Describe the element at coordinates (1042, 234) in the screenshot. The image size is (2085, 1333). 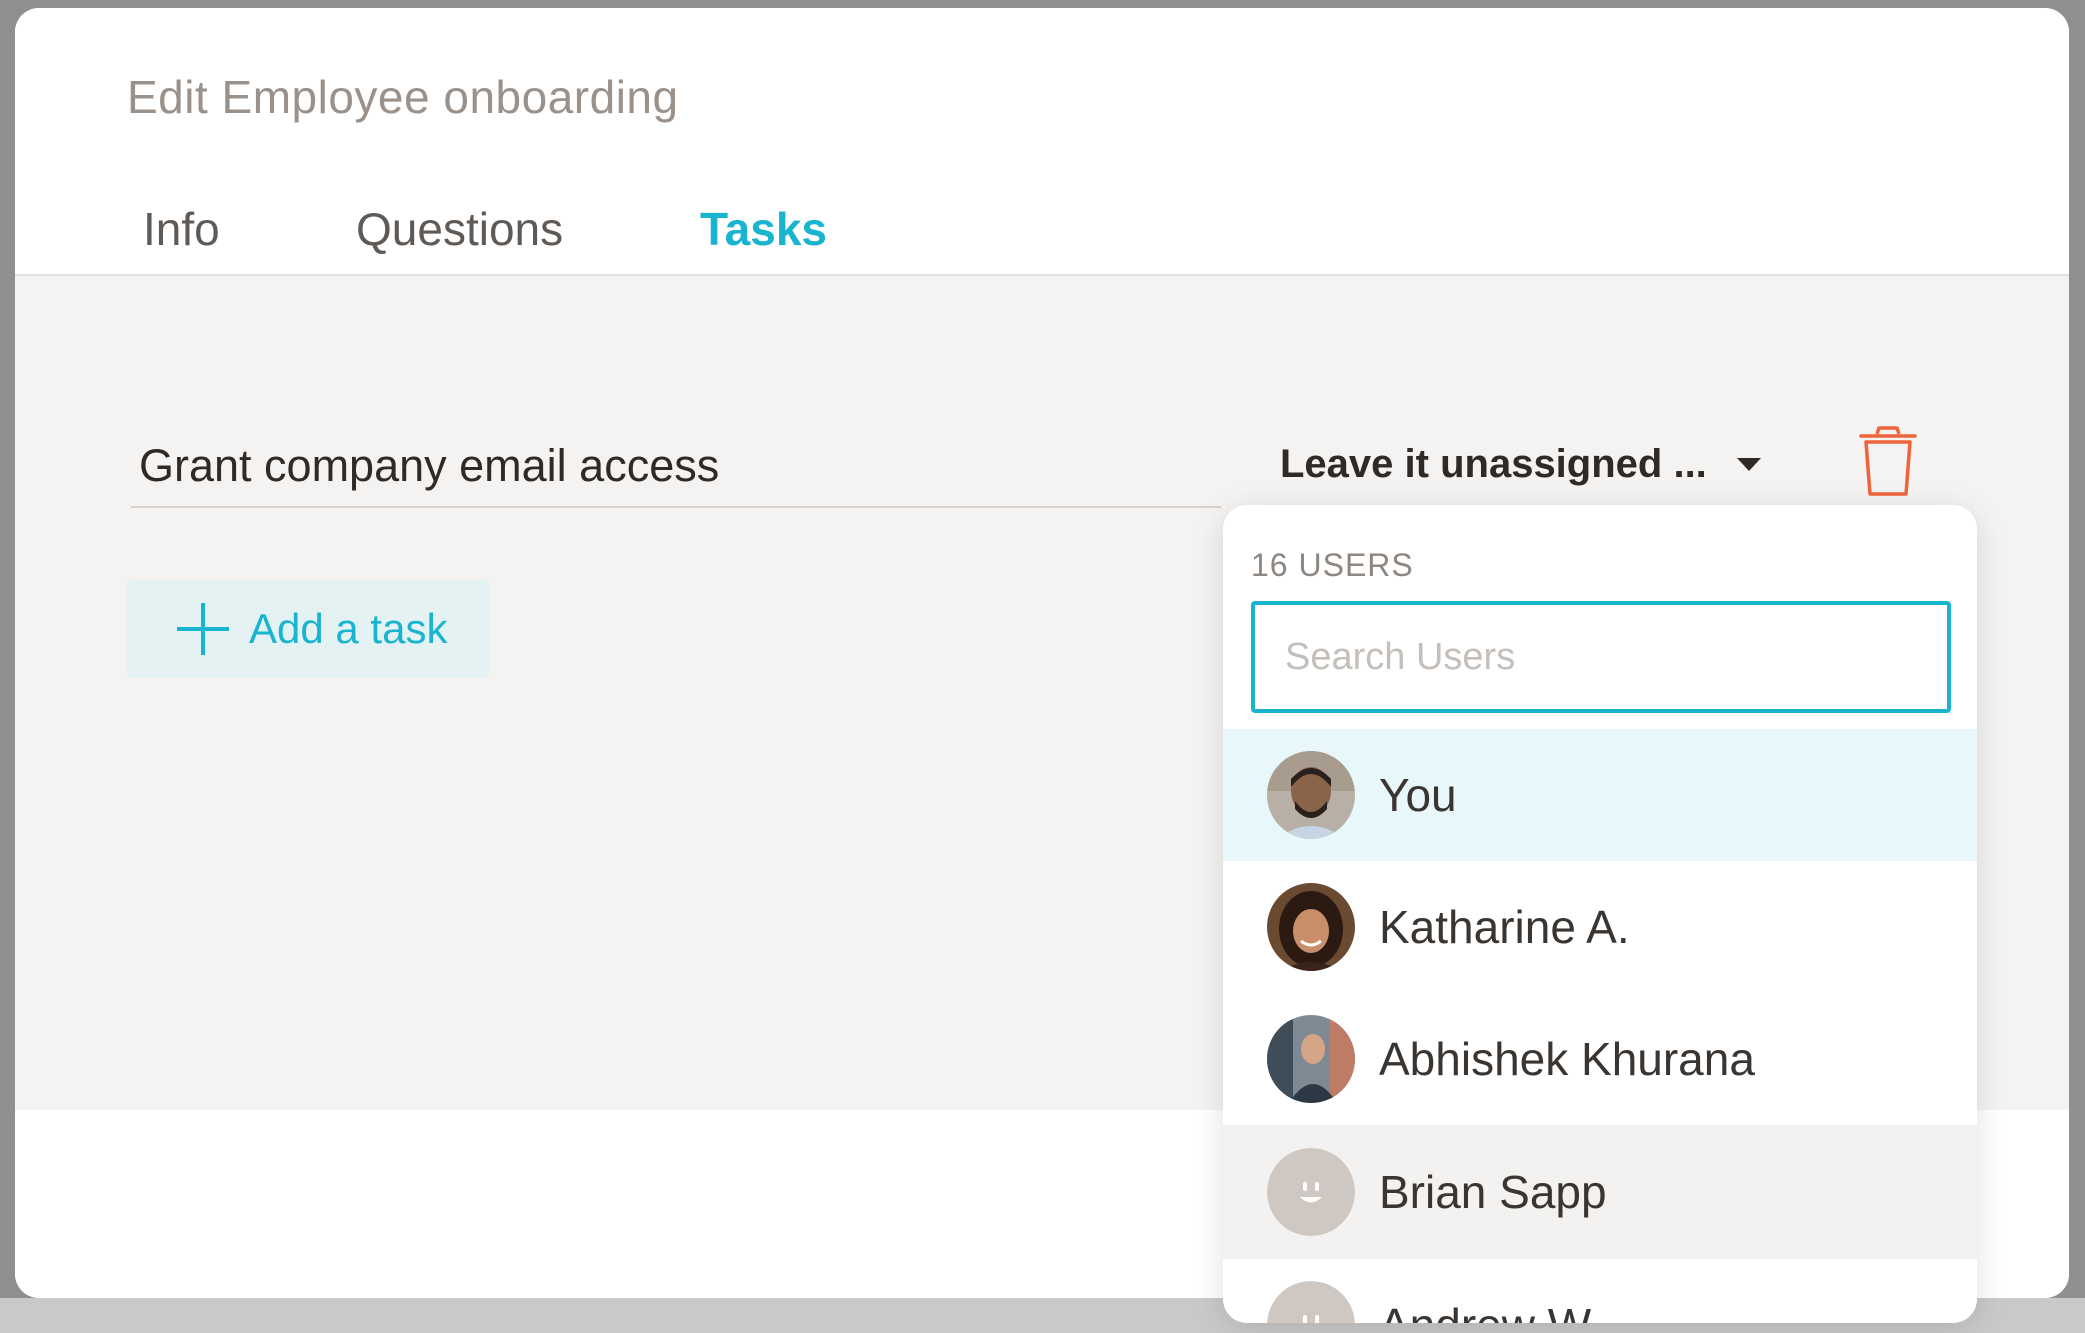
I see `tab-bar: Info Questions Tasks` at that location.